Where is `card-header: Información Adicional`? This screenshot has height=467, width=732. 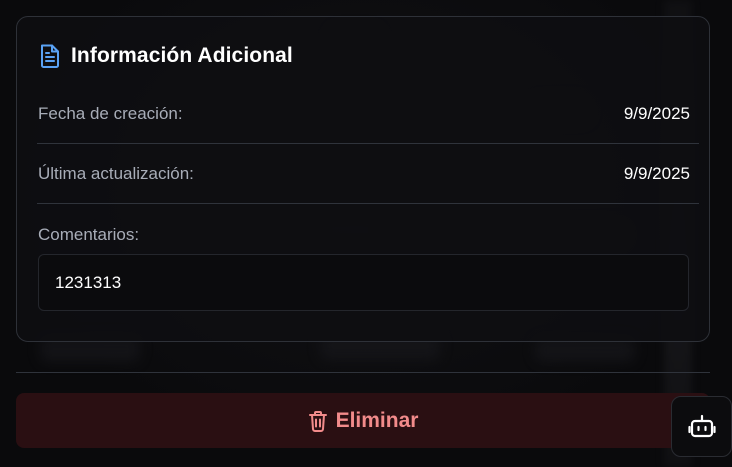
card-header: Información Adicional is located at coordinates (166, 56).